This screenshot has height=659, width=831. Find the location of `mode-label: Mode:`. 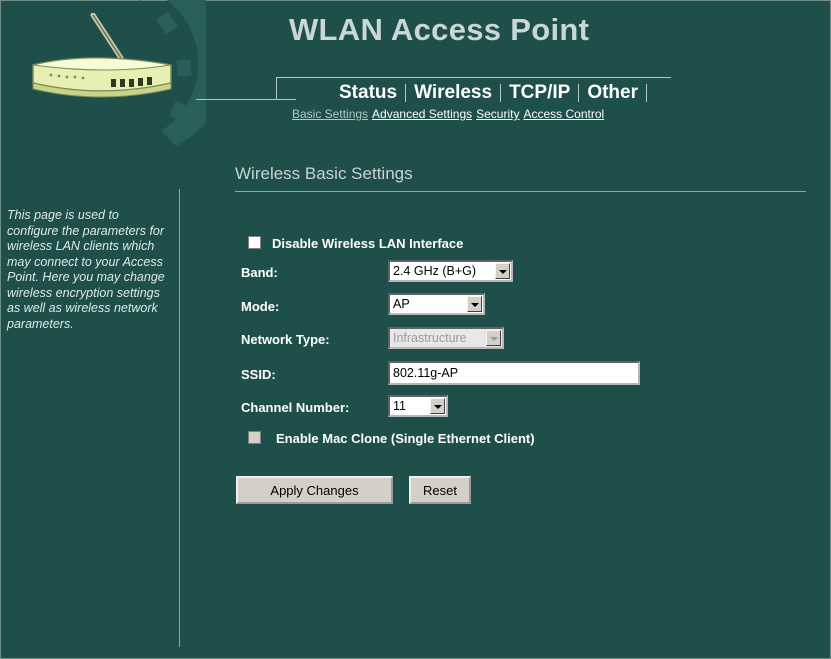

mode-label: Mode: is located at coordinates (260, 306).